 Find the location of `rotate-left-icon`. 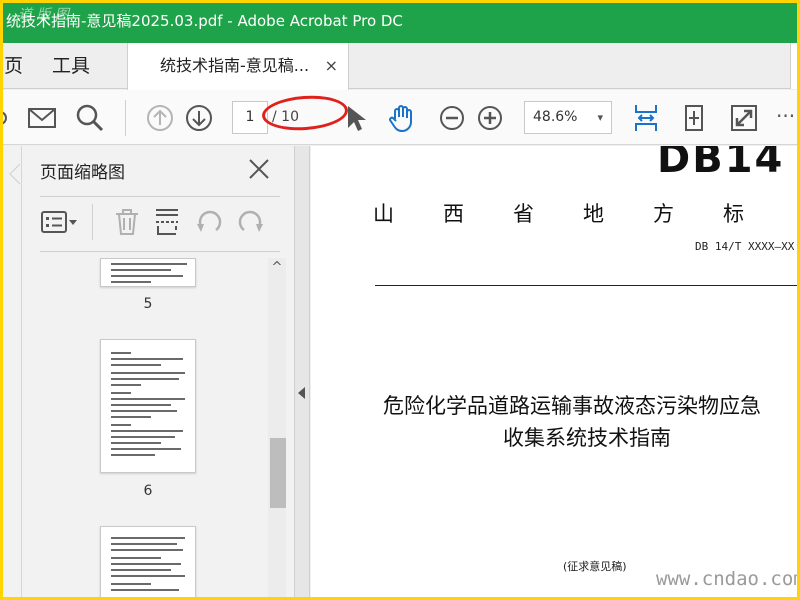

rotate-left-icon is located at coordinates (209, 222).